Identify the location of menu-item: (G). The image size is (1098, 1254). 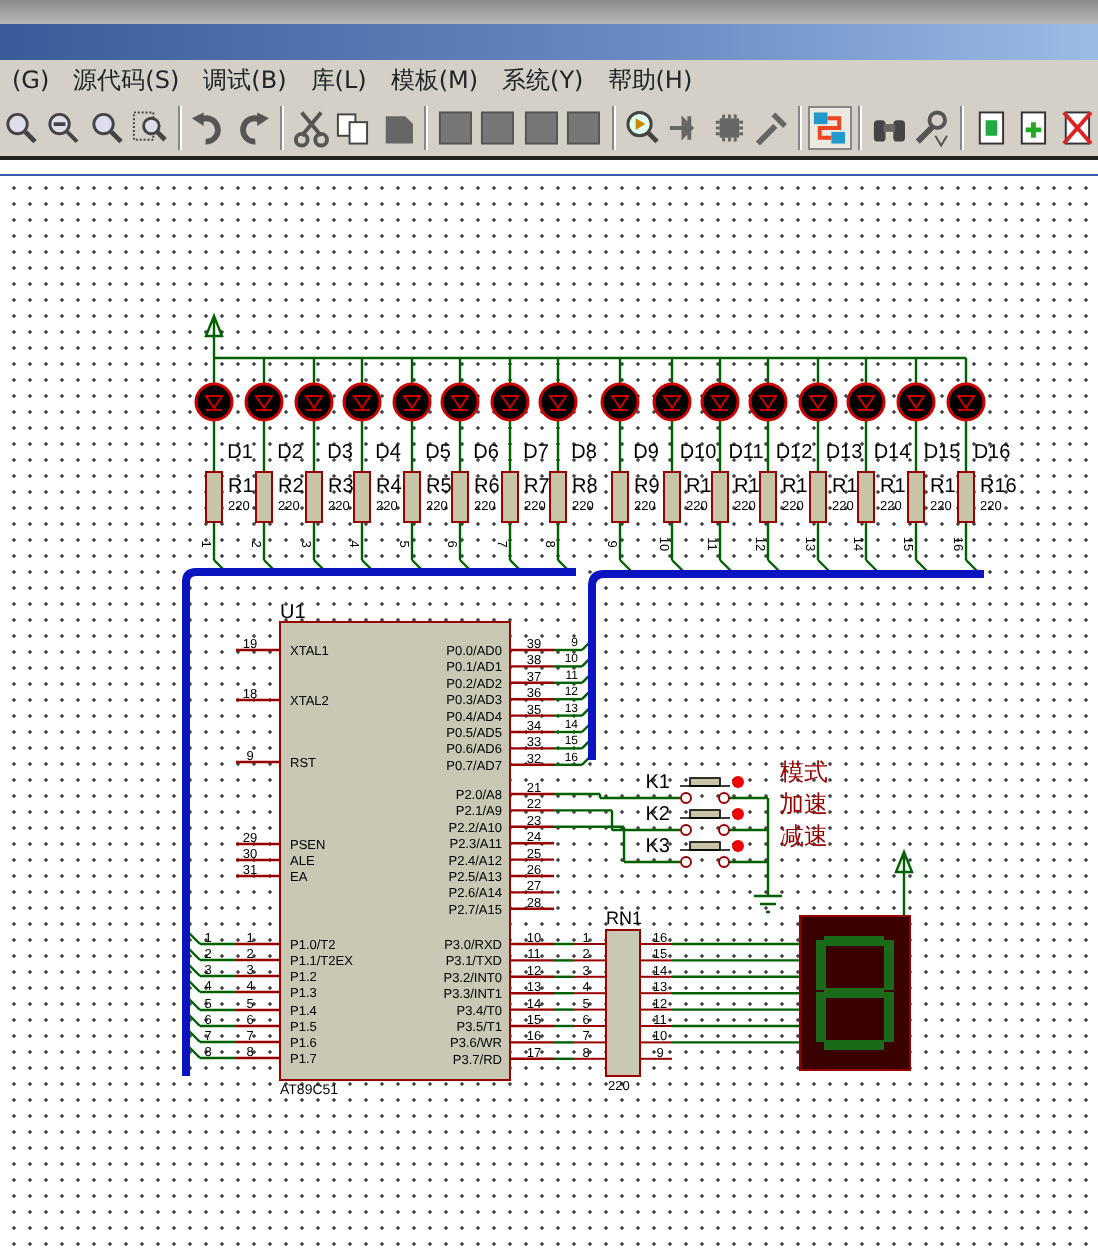
(31, 80).